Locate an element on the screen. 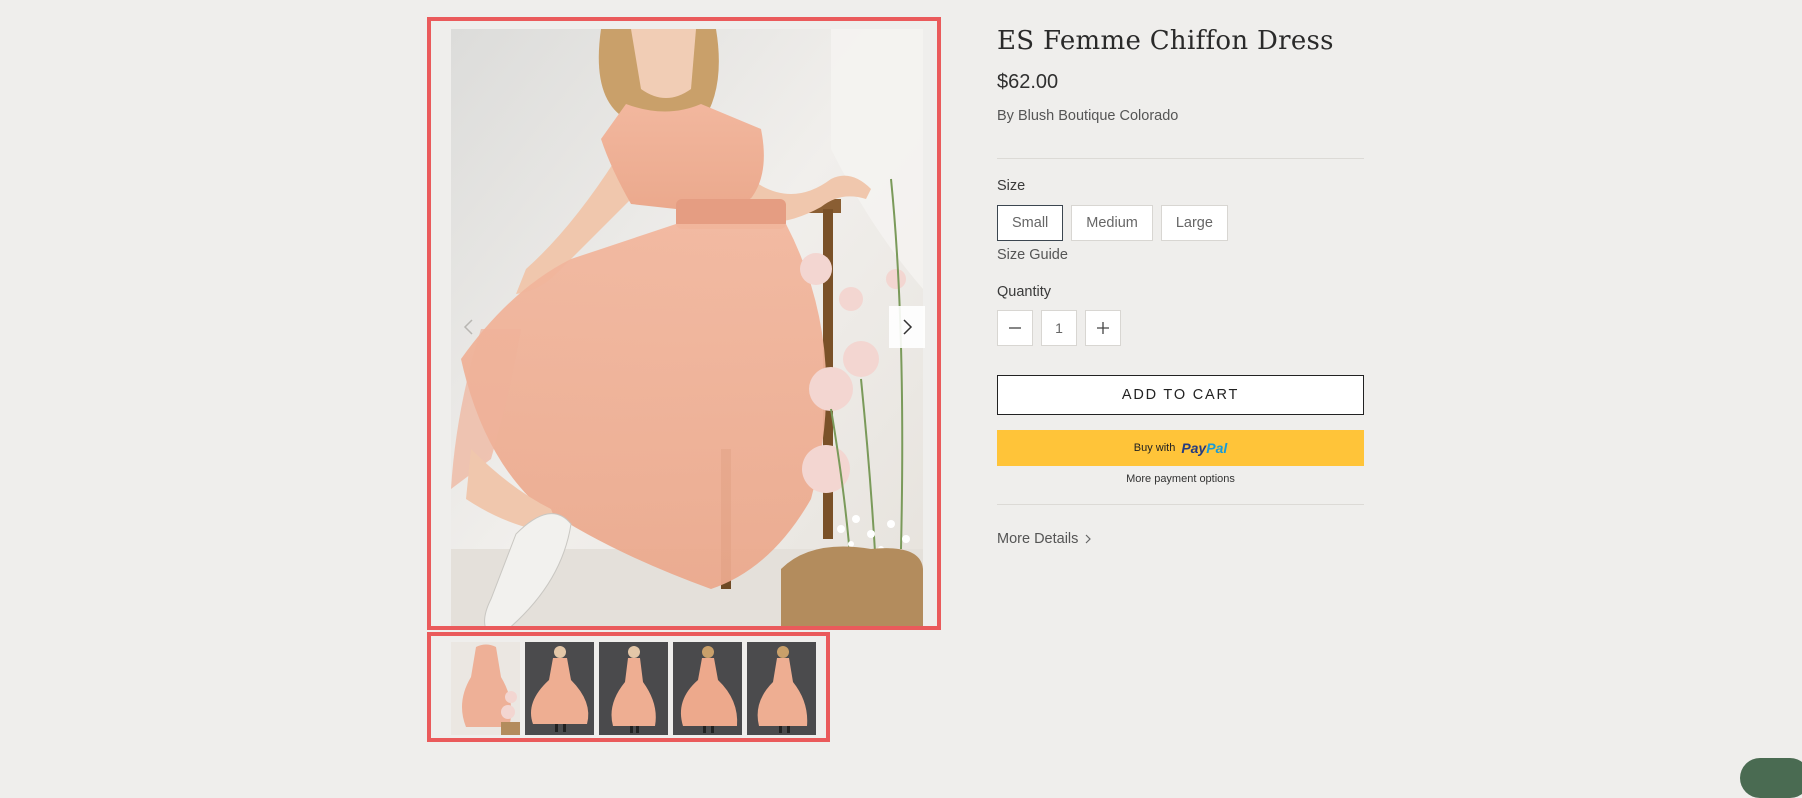 The height and width of the screenshot is (798, 1802). vendor-prefix: By is located at coordinates (1007, 116).